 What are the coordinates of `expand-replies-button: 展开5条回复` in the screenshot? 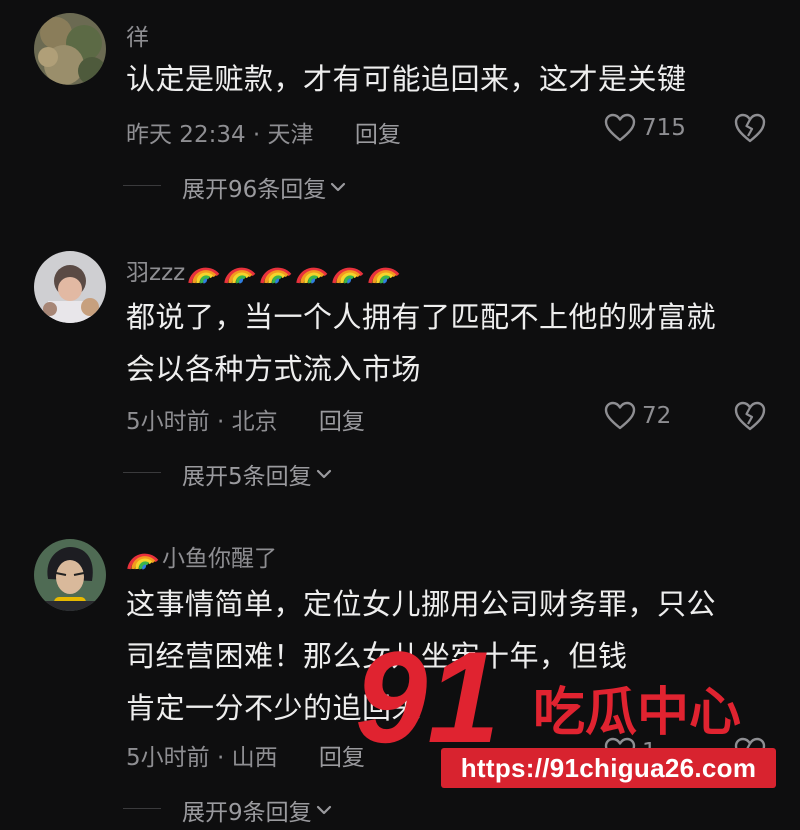 It's located at (227, 474).